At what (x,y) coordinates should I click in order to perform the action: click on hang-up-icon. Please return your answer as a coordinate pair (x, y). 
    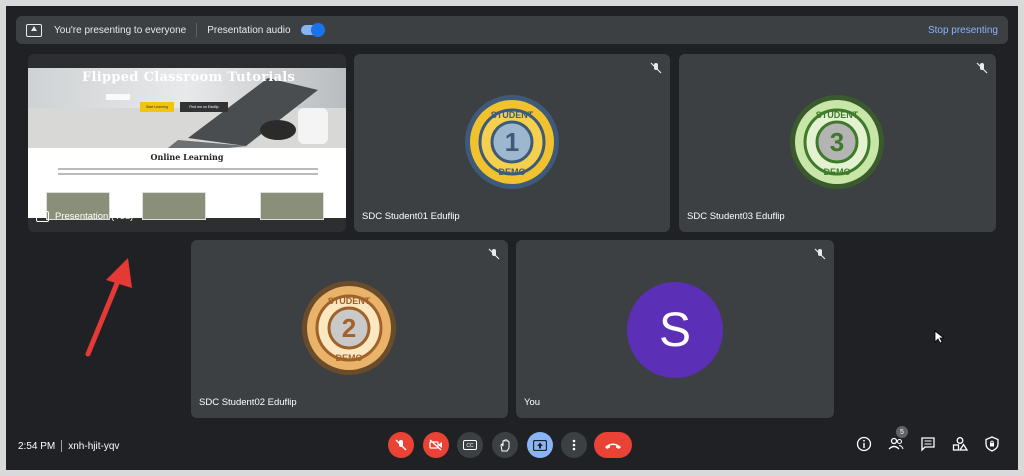
    Looking at the image, I should click on (613, 446).